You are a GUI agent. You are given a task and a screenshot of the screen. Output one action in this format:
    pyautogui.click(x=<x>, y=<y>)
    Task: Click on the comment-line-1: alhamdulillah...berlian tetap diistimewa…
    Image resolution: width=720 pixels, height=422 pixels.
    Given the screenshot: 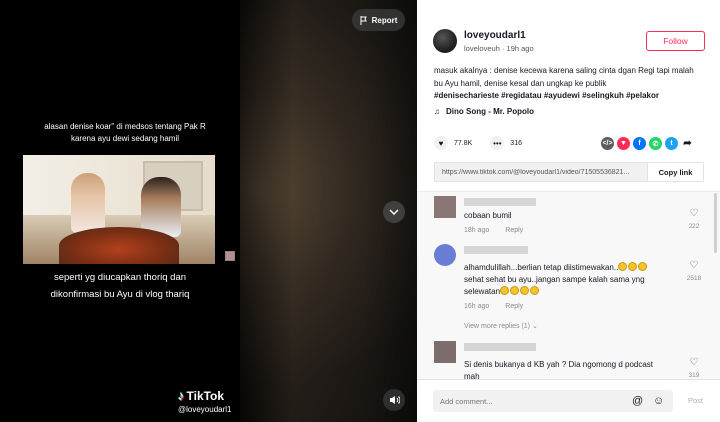 What is the action you would take?
    pyautogui.click(x=541, y=267)
    